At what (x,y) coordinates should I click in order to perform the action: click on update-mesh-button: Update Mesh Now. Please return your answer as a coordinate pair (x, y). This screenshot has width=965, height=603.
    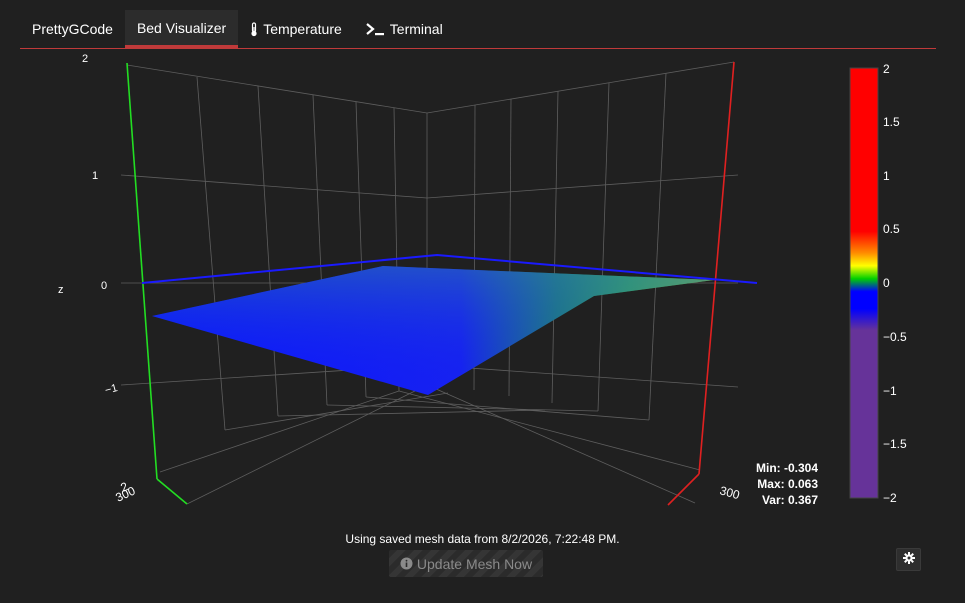
    Looking at the image, I should click on (466, 563).